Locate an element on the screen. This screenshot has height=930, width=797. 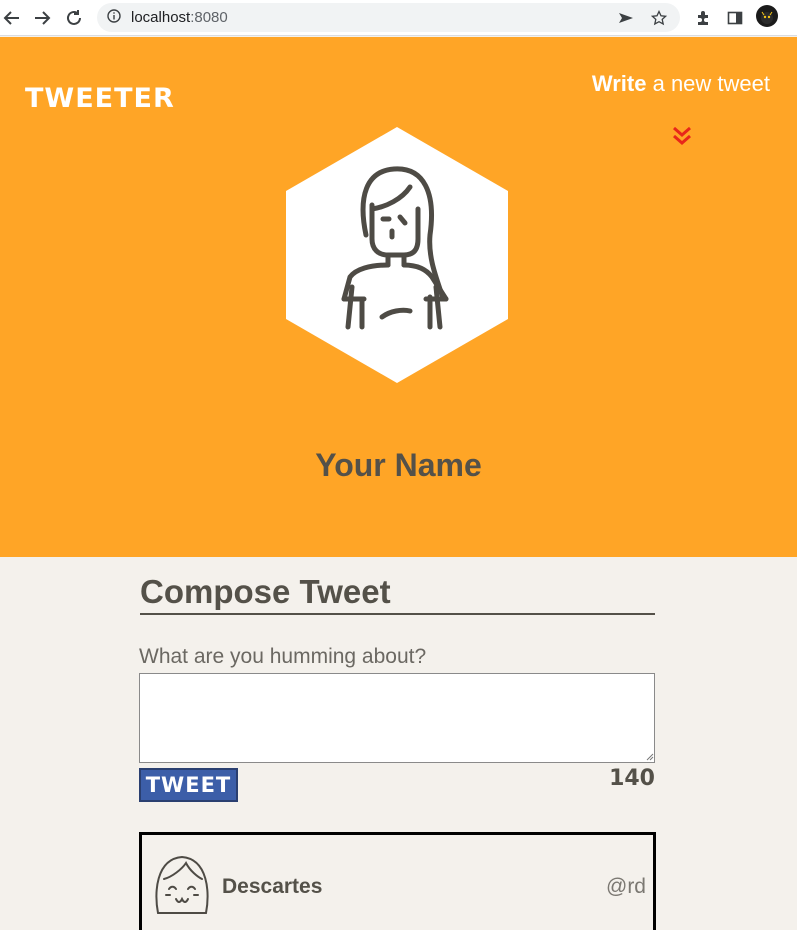
forward-arrow-icon is located at coordinates (42, 18).